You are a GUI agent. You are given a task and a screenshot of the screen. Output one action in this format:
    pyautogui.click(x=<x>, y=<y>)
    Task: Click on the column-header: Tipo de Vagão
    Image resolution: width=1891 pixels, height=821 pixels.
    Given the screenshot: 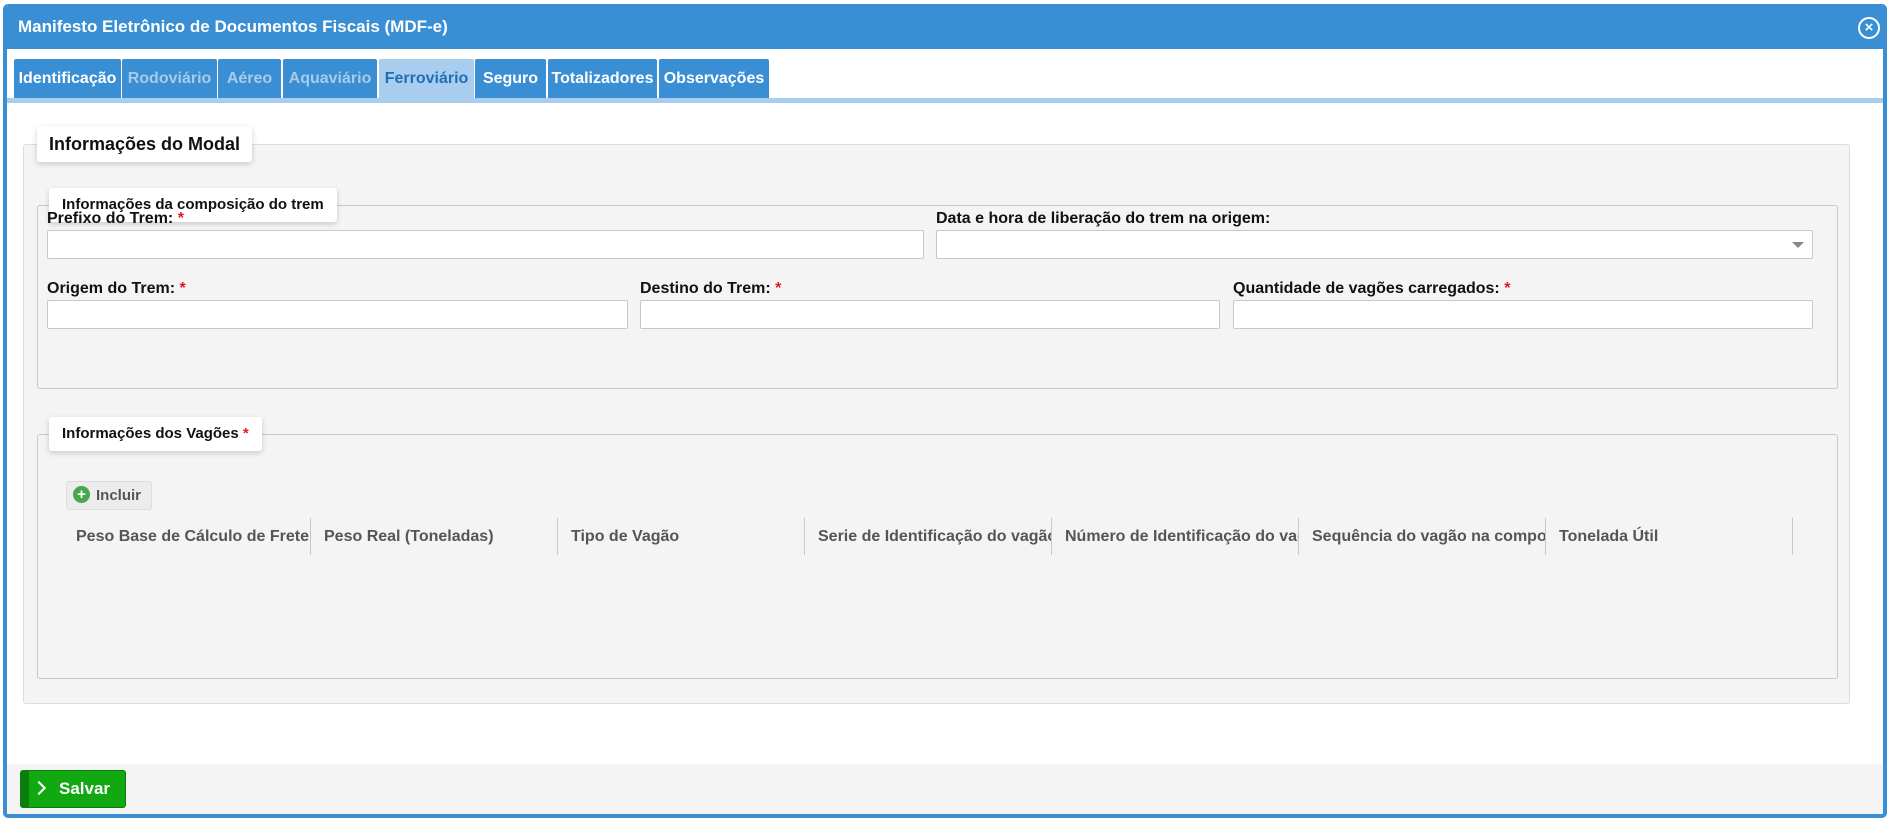 What is the action you would take?
    pyautogui.click(x=681, y=536)
    